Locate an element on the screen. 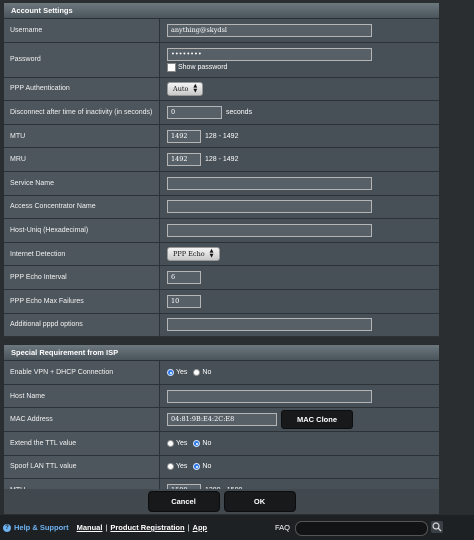 The width and height of the screenshot is (474, 540). service-name-input is located at coordinates (269, 183).